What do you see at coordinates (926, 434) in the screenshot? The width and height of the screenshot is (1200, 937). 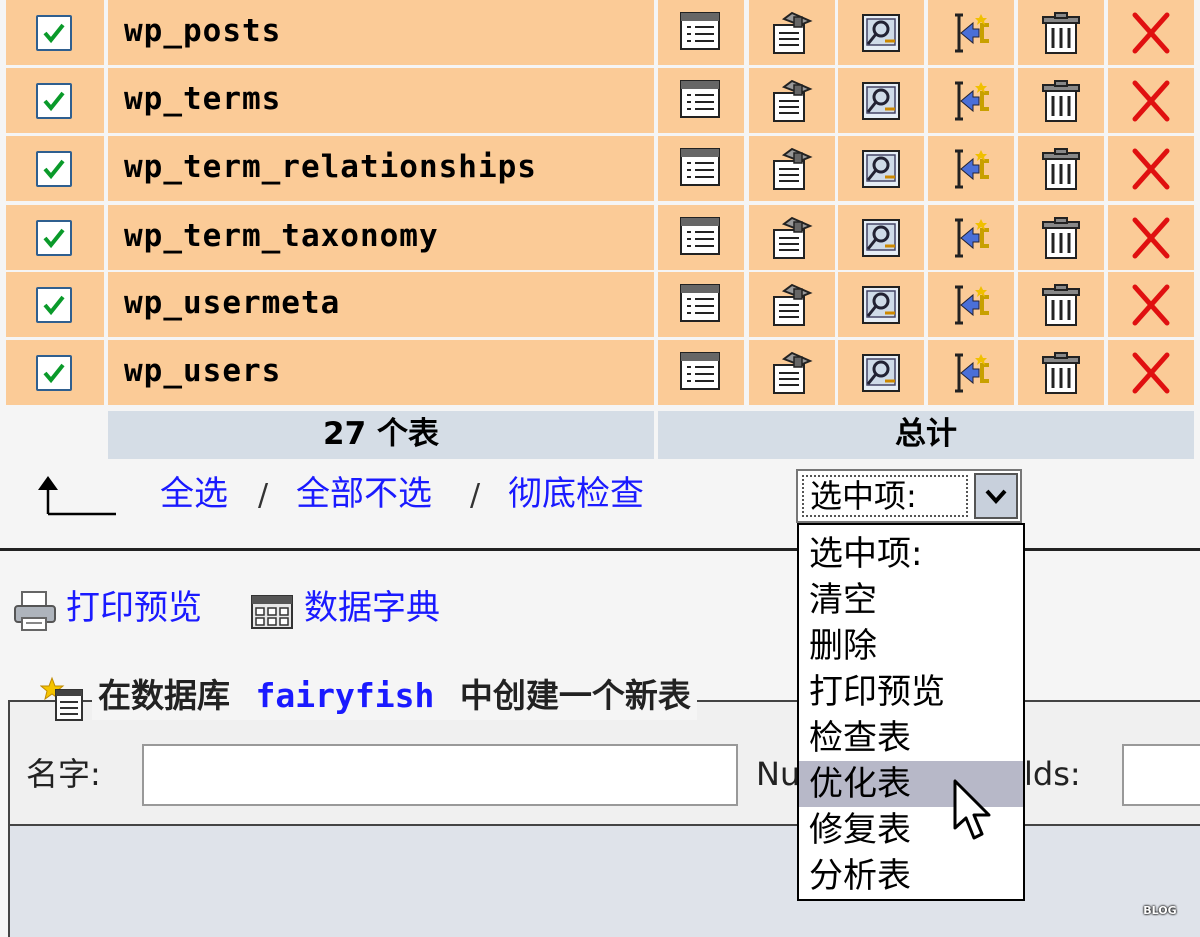 I see `total-label: 总计` at bounding box center [926, 434].